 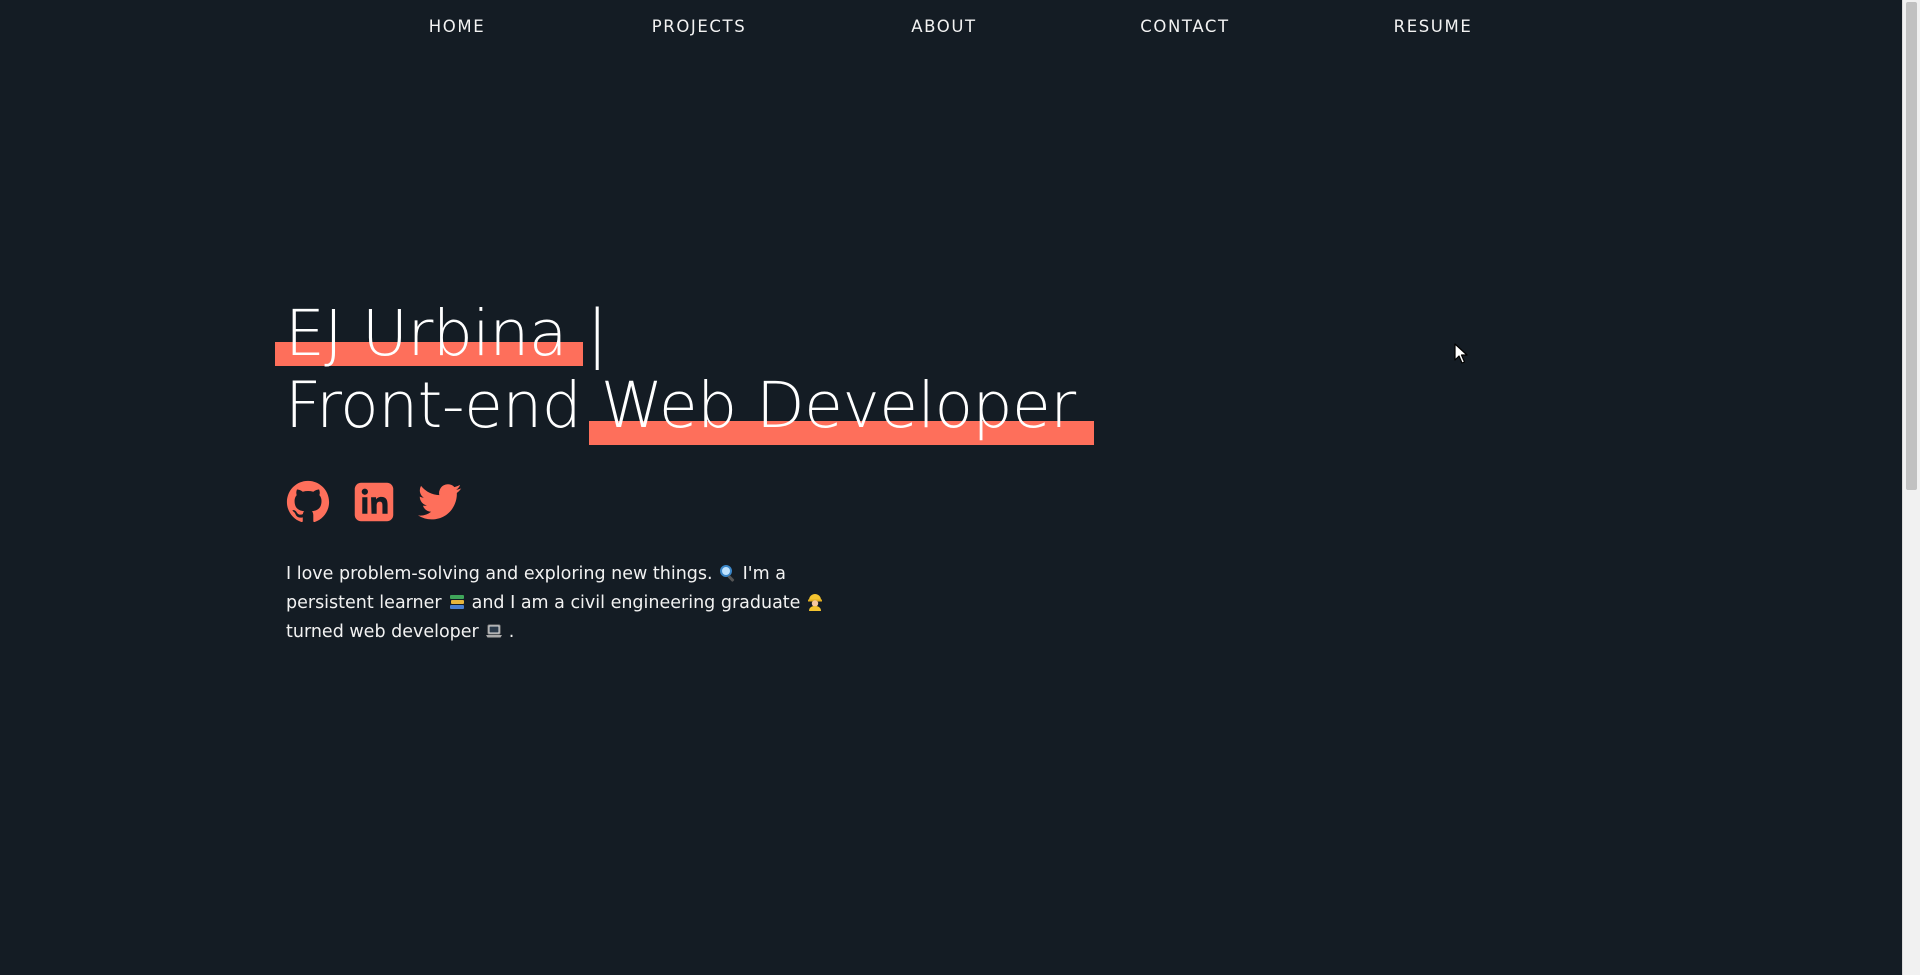 I want to click on github-icon, so click(x=308, y=502).